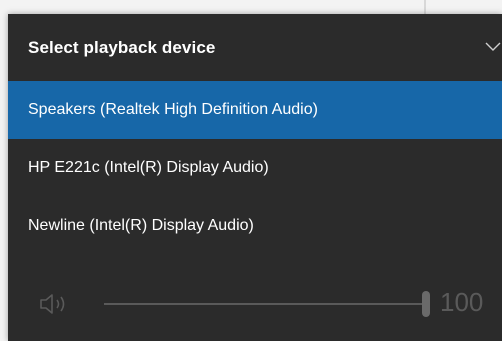  Describe the element at coordinates (251, 7) in the screenshot. I see `background-window` at that location.